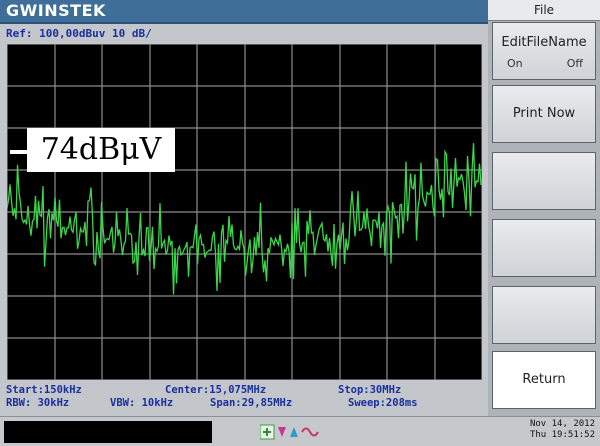 The width and height of the screenshot is (600, 446). Describe the element at coordinates (56, 10) in the screenshot. I see `brand-logo: GWINSTEK` at that location.